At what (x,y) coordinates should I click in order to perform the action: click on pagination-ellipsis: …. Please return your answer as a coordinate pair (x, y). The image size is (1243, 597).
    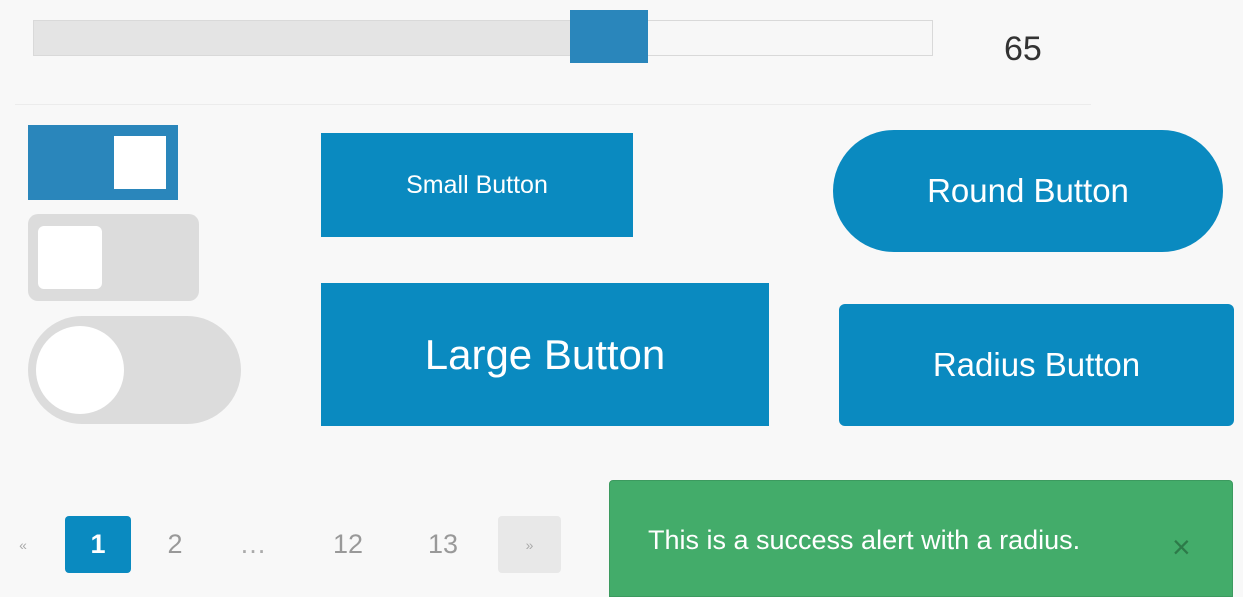
    Looking at the image, I should click on (253, 544).